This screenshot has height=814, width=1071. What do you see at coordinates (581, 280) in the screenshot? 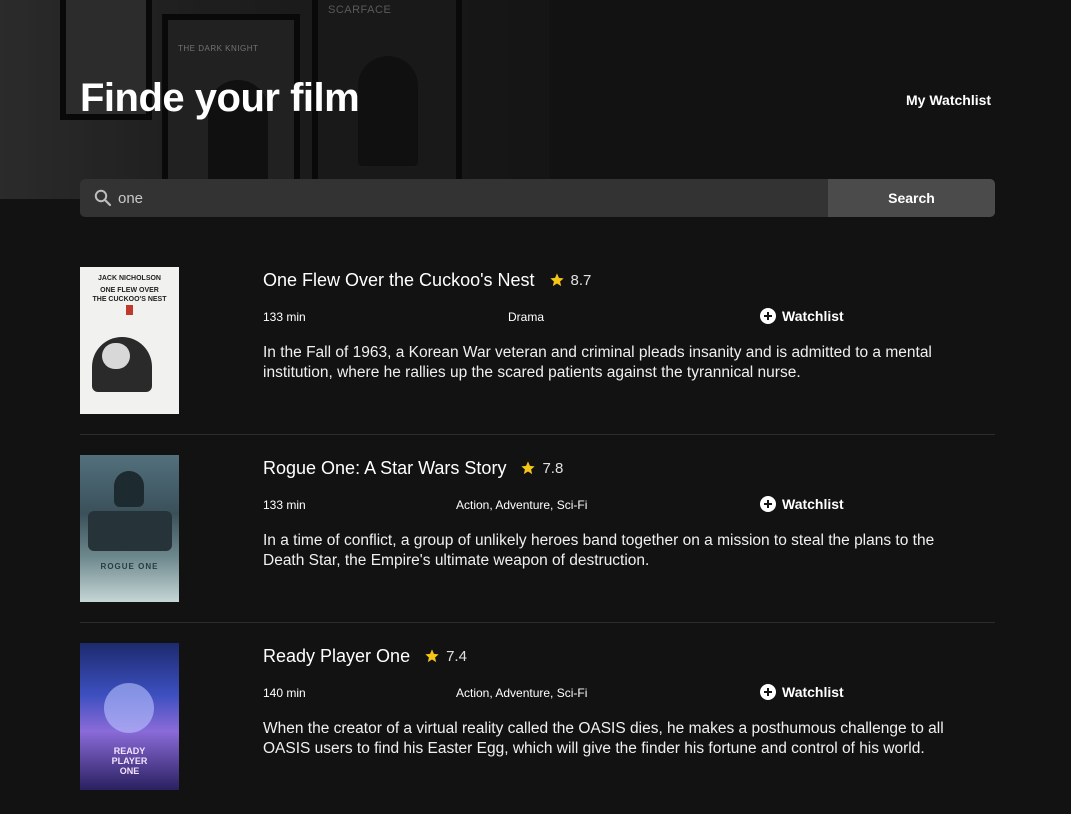
I see `movie-rating: 8.7` at bounding box center [581, 280].